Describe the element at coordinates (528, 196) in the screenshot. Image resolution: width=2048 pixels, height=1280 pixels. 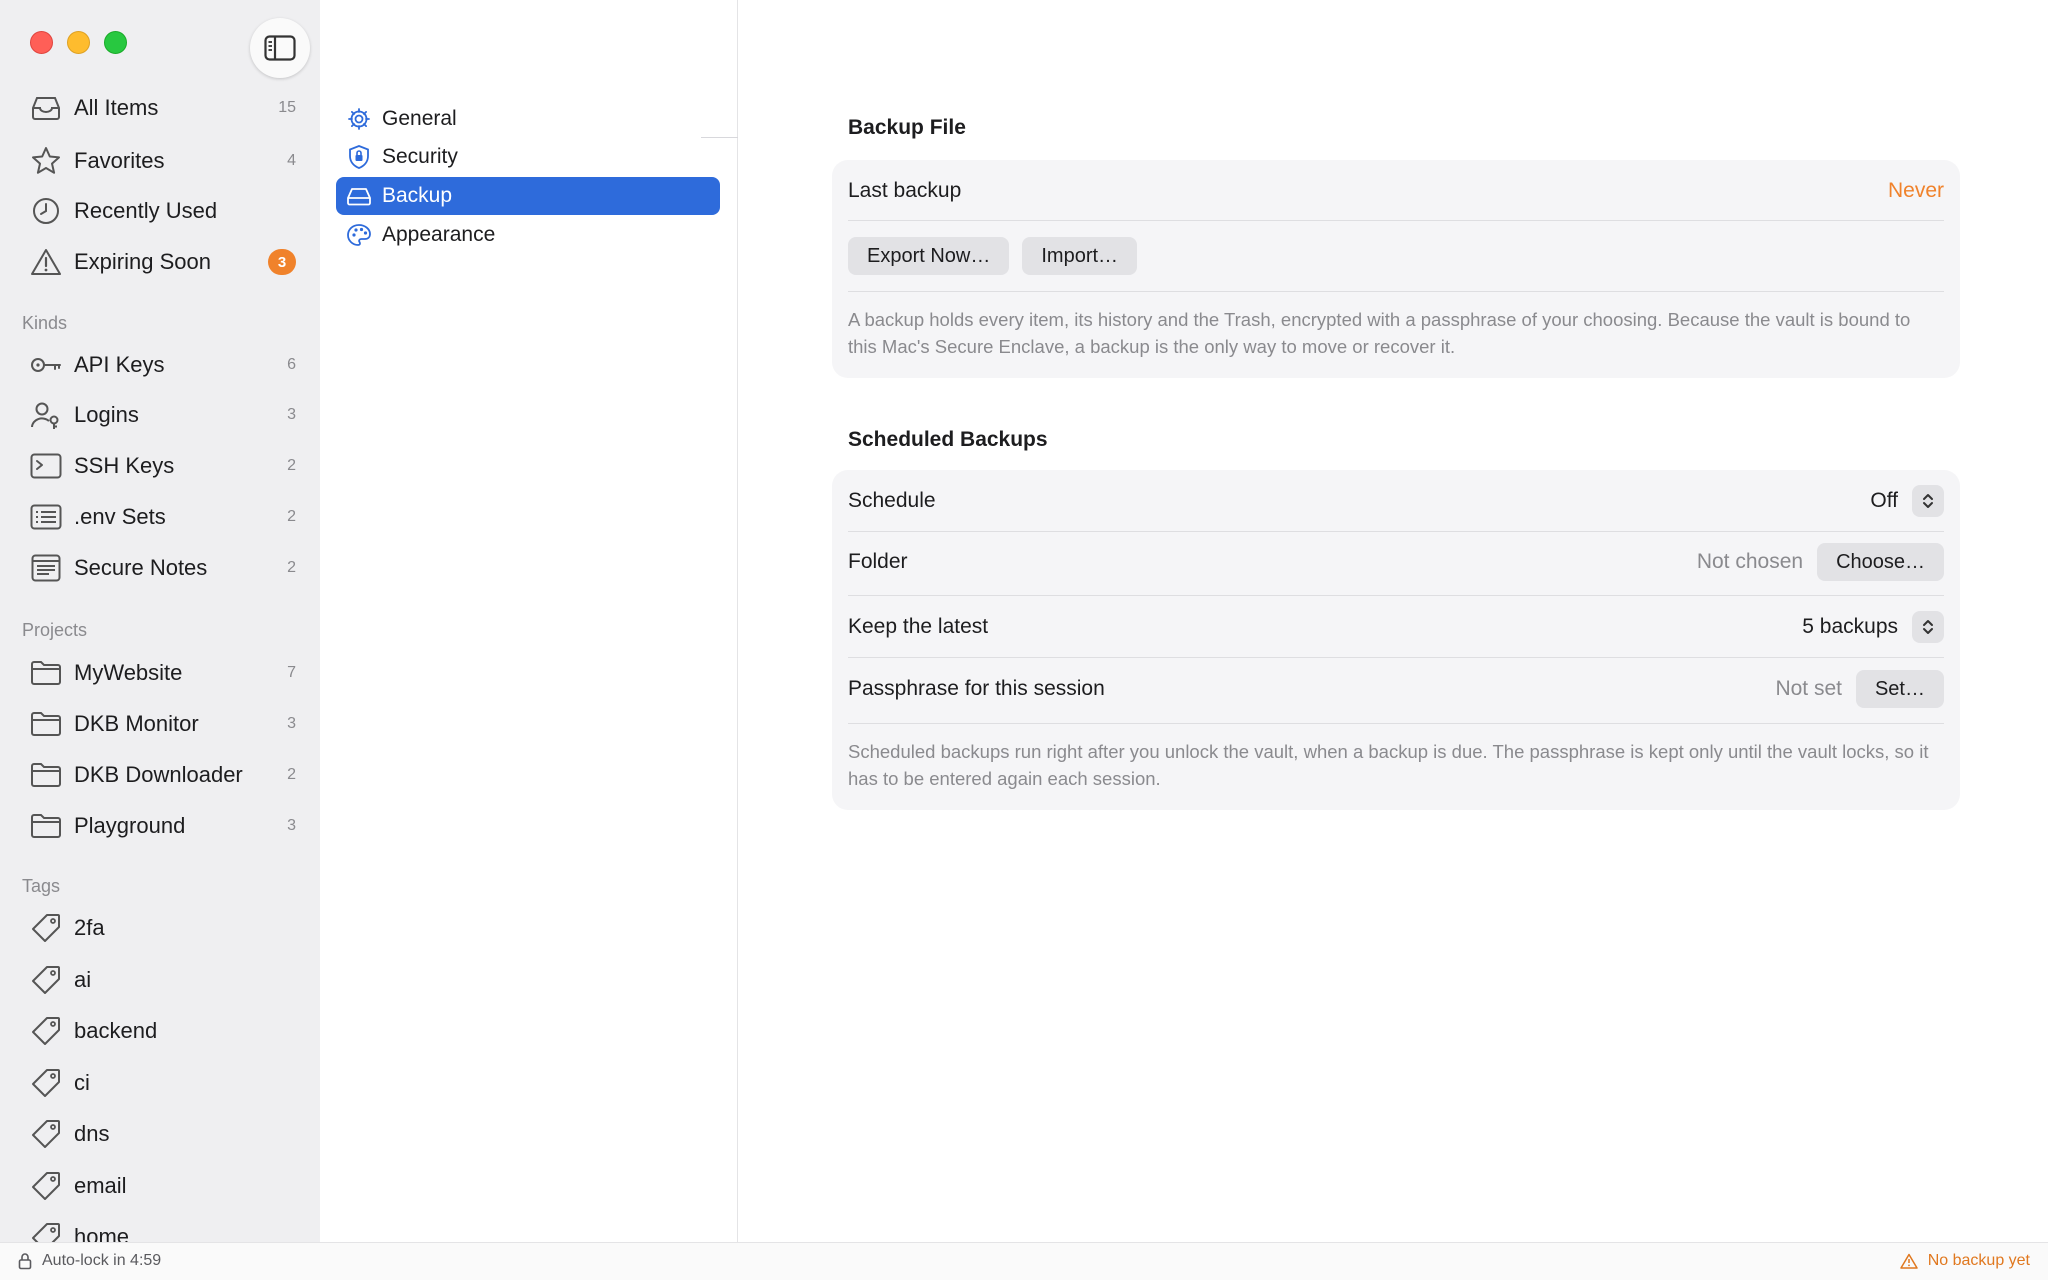
I see `settings-nav-backup: Backup` at that location.